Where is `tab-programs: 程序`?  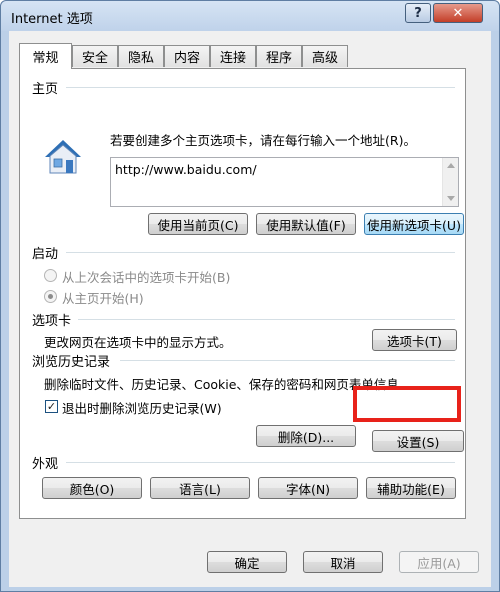 tab-programs: 程序 is located at coordinates (279, 56).